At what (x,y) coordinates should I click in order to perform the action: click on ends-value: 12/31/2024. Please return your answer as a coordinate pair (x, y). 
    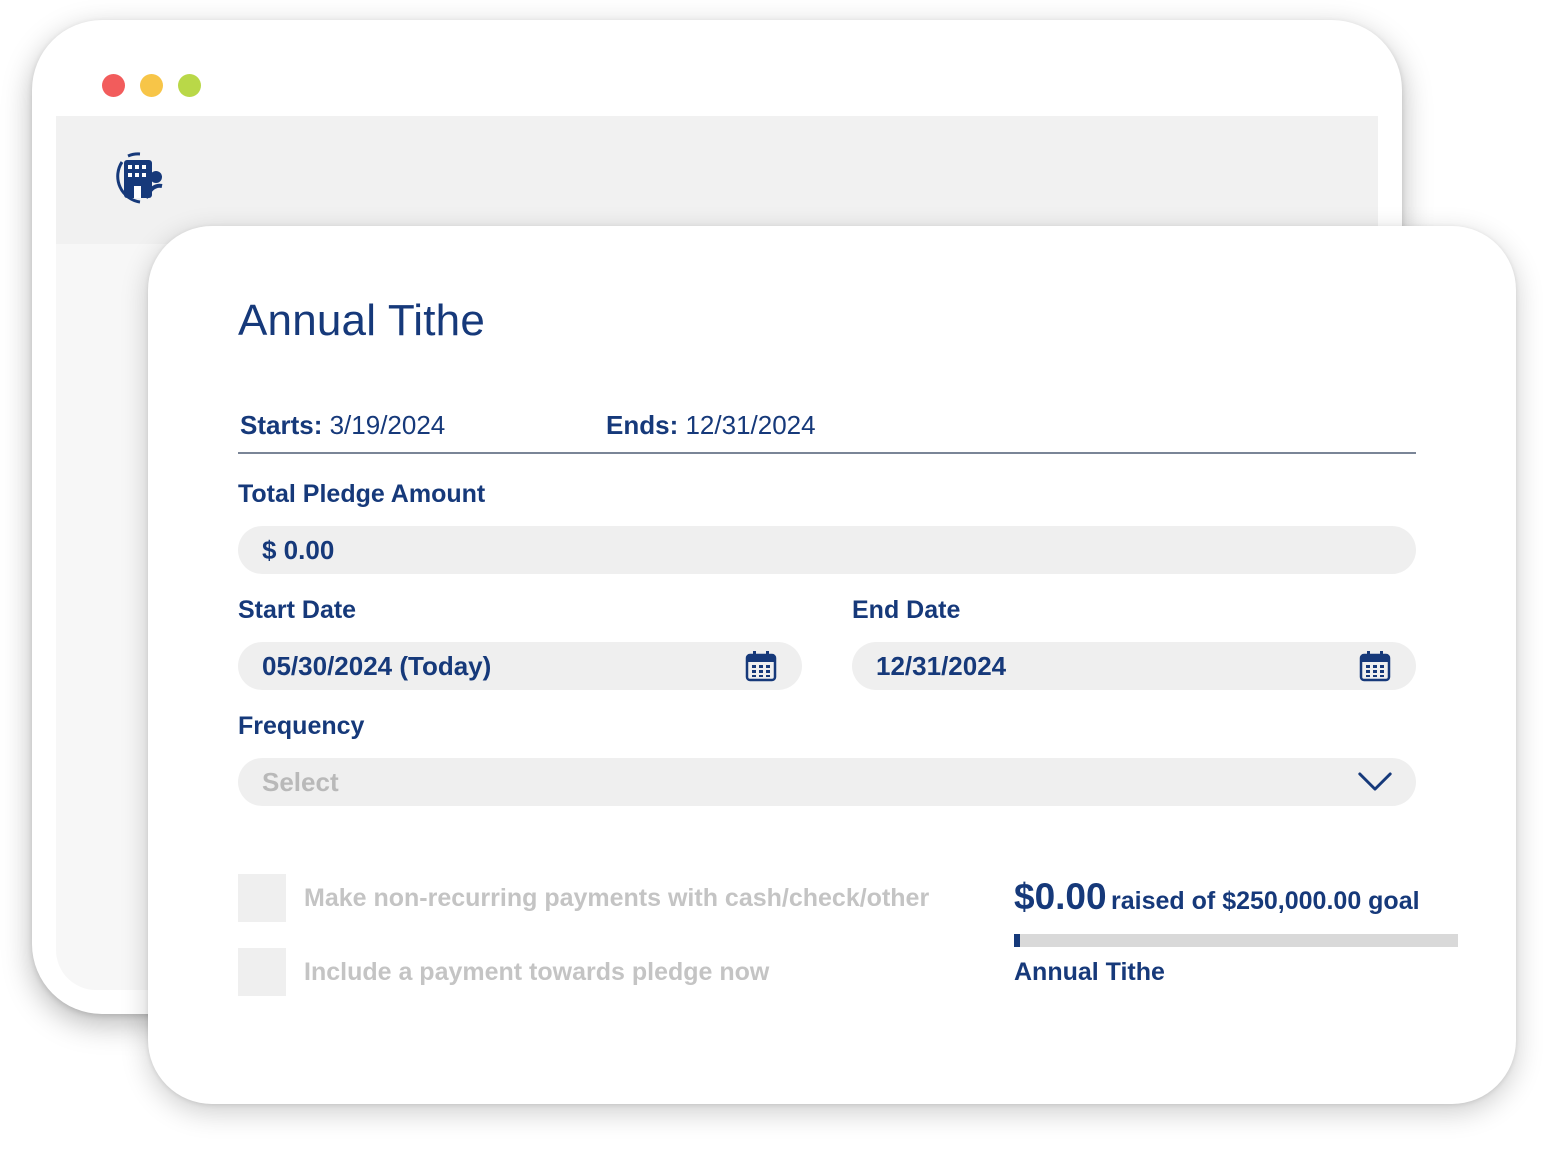
    Looking at the image, I should click on (750, 425).